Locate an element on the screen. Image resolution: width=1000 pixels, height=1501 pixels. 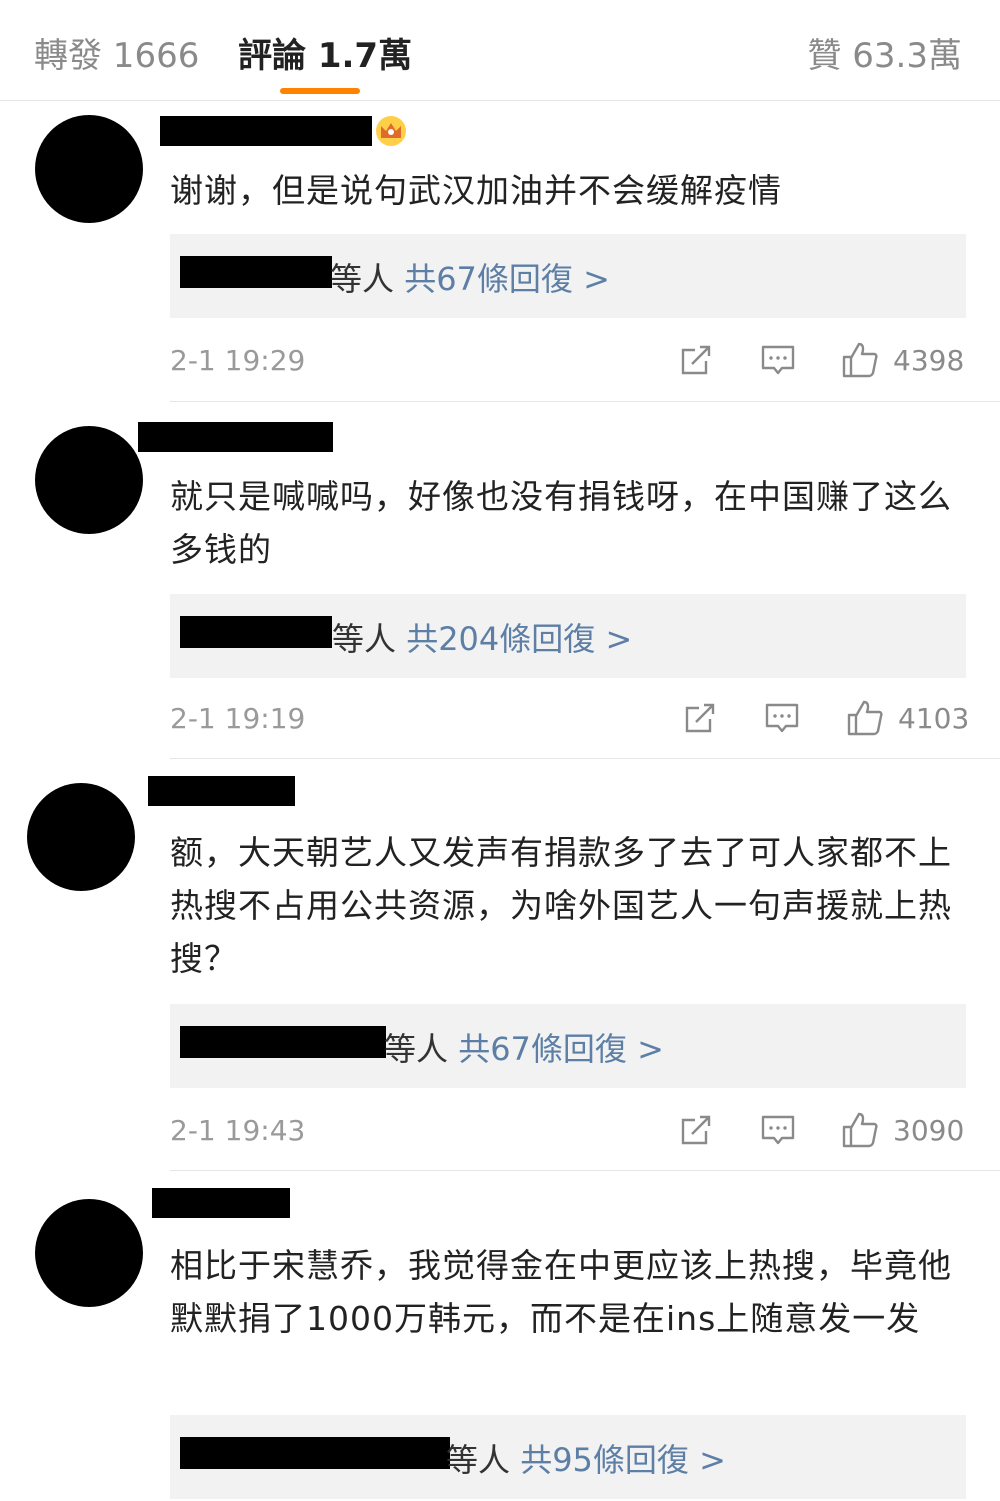
comment-time: 2-1 19:19 is located at coordinates (238, 718).